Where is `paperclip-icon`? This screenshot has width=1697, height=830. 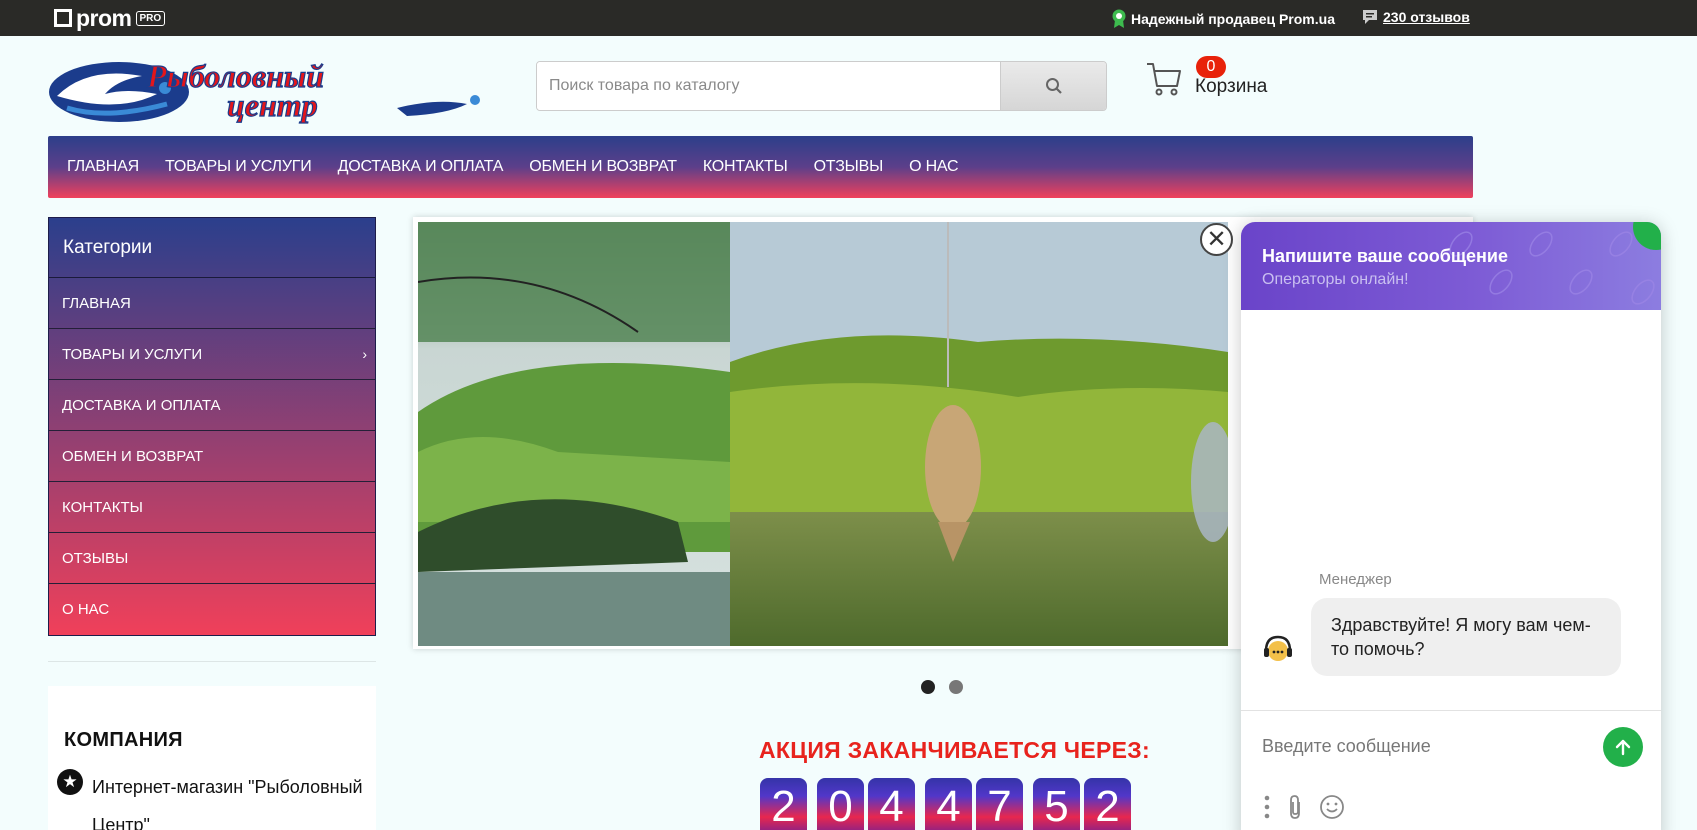 paperclip-icon is located at coordinates (1295, 807).